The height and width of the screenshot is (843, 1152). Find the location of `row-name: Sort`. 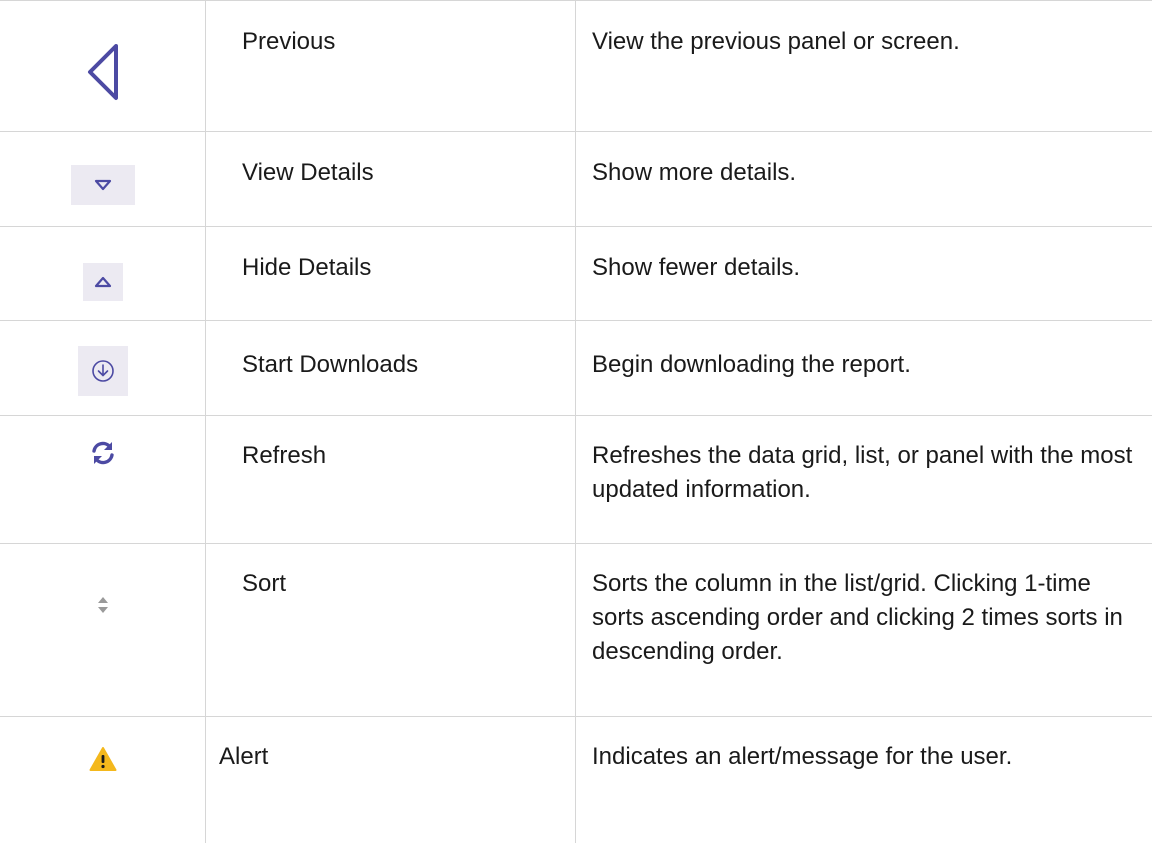

row-name: Sort is located at coordinates (264, 583).